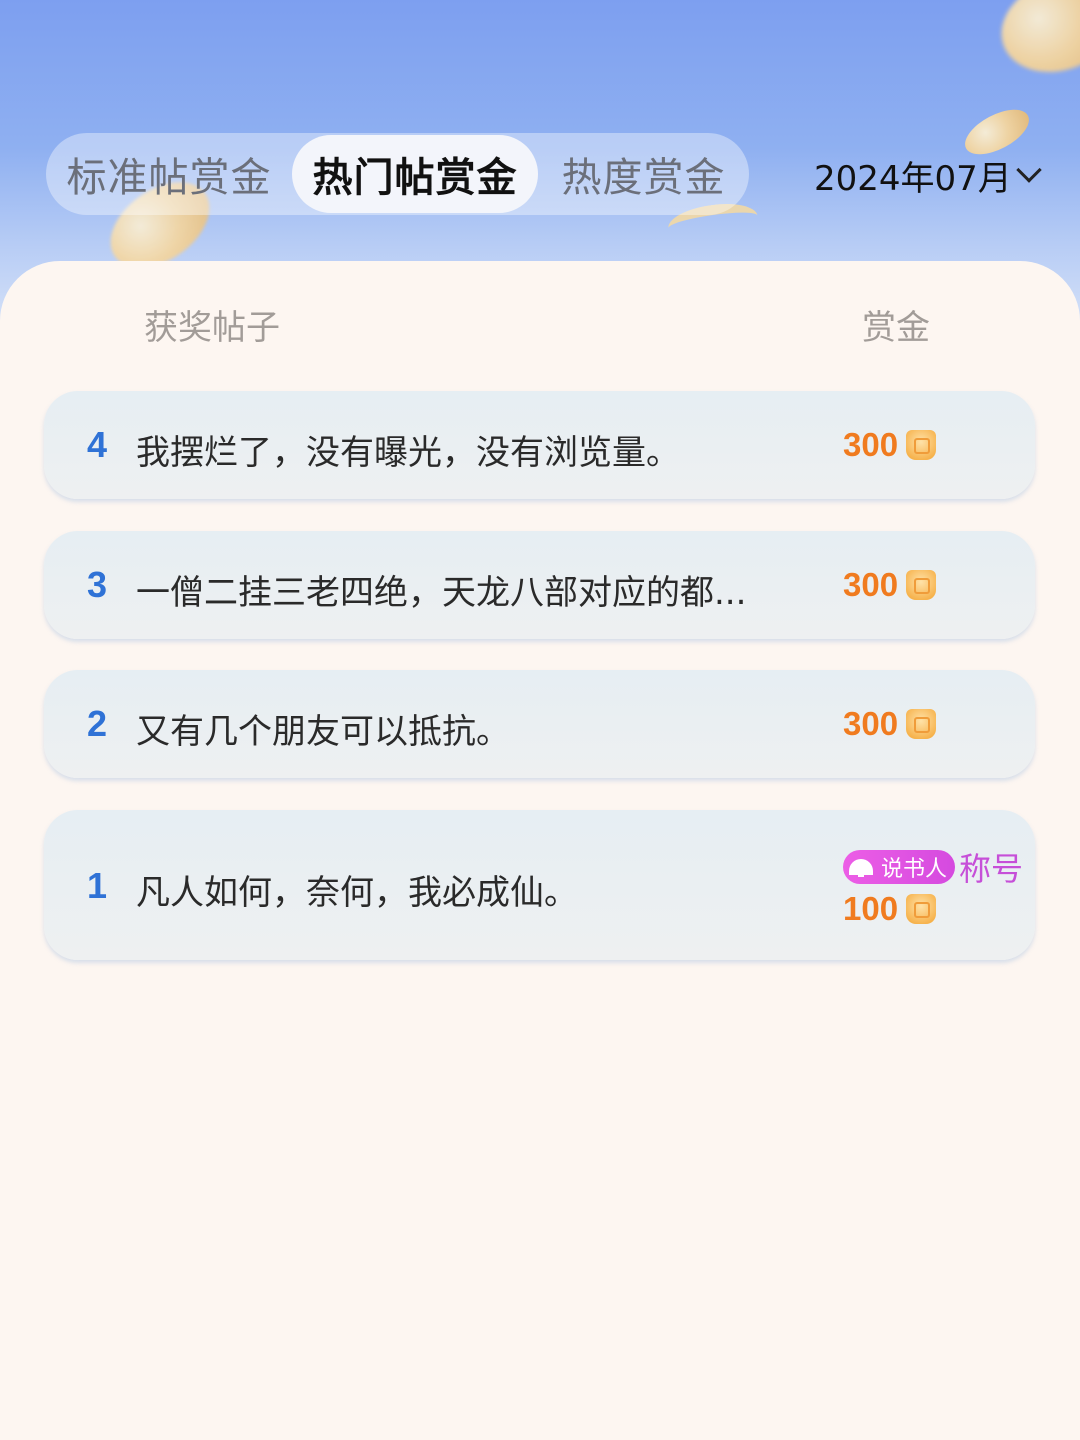 The image size is (1080, 1440). What do you see at coordinates (169, 174) in the screenshot?
I see `tab-standard-post-reward: 标准帖赏金` at bounding box center [169, 174].